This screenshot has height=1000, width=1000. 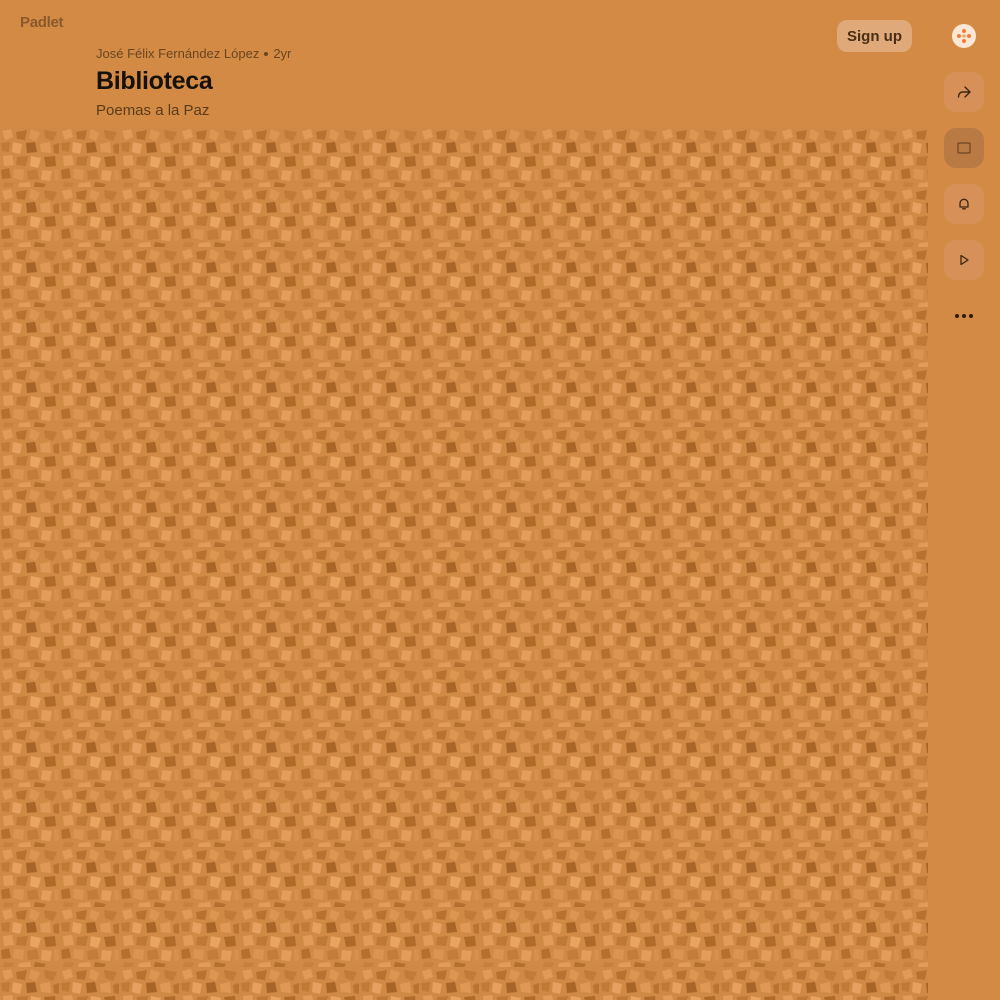 What do you see at coordinates (282, 53) in the screenshot?
I see `board-age: 2yr` at bounding box center [282, 53].